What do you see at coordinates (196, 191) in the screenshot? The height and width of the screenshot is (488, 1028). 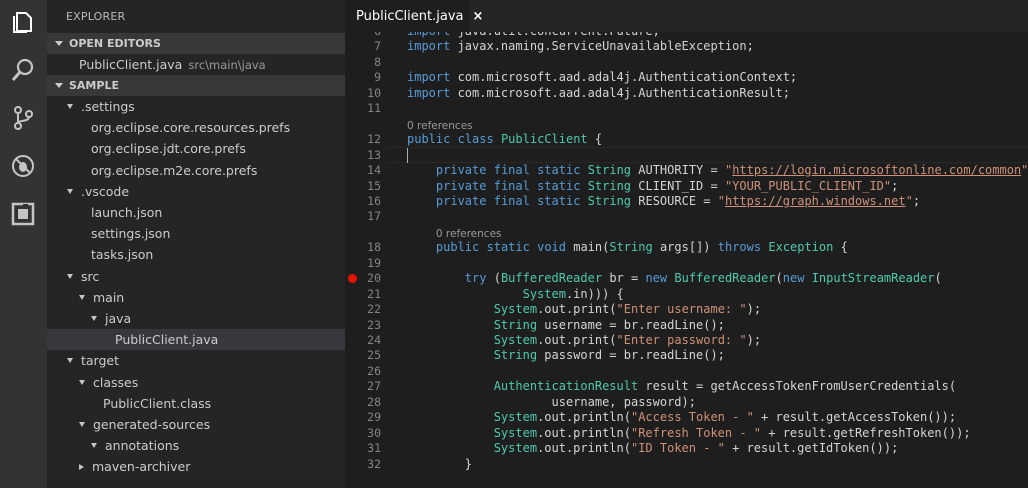 I see `tree-item: .vscode` at bounding box center [196, 191].